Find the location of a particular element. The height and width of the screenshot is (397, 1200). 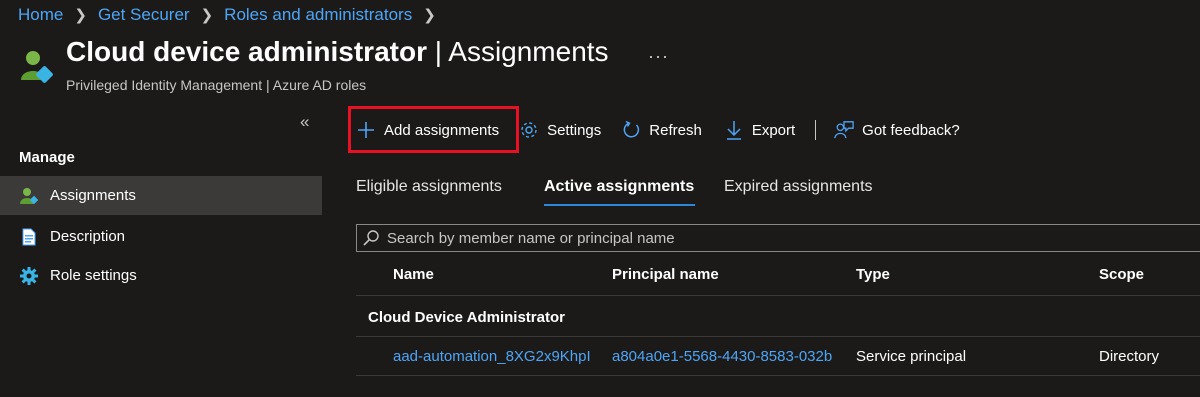

principal-name-link: a804a0e1-5568-4430-8583-032b is located at coordinates (728, 356).